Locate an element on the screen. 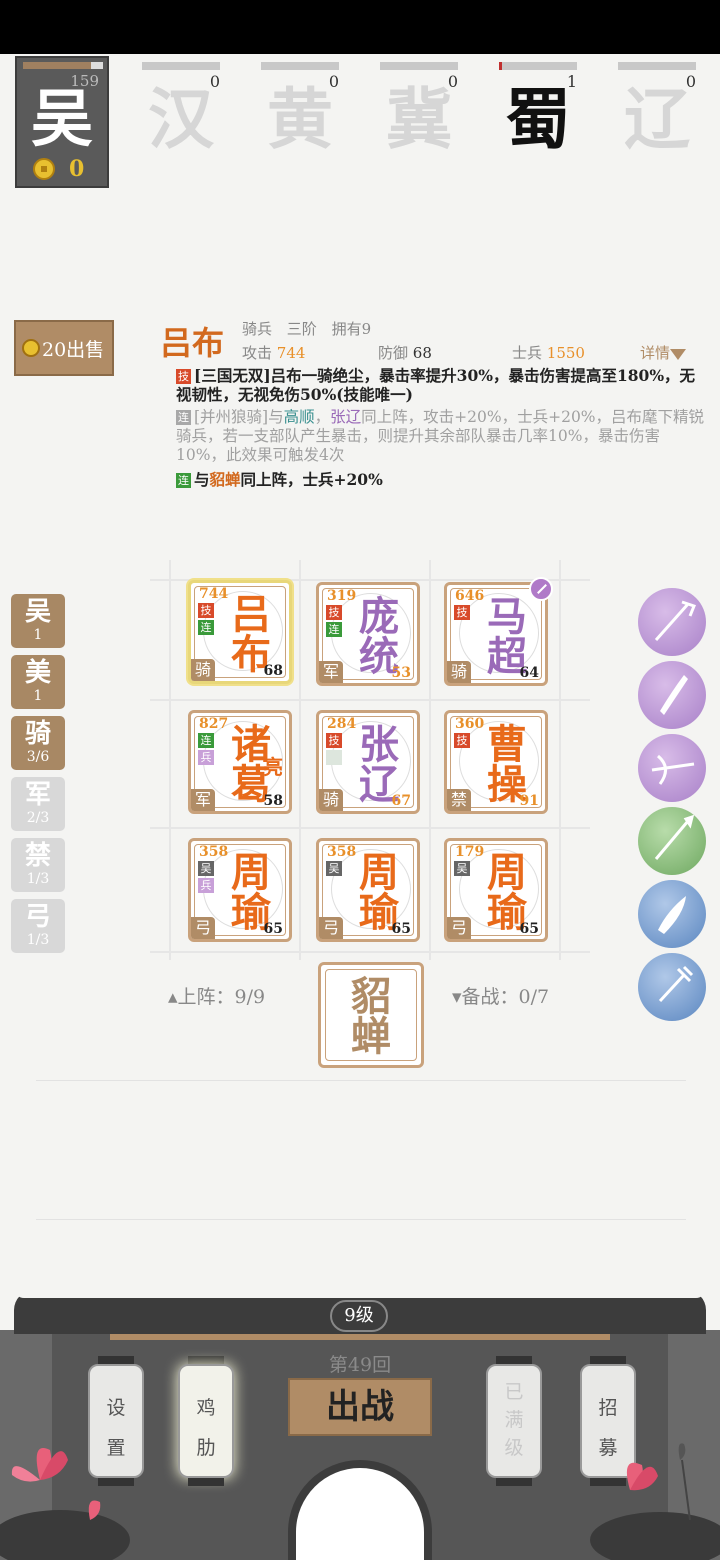 This screenshot has width=720, height=1560. faction-shu: 1 蜀 is located at coordinates (541, 115).